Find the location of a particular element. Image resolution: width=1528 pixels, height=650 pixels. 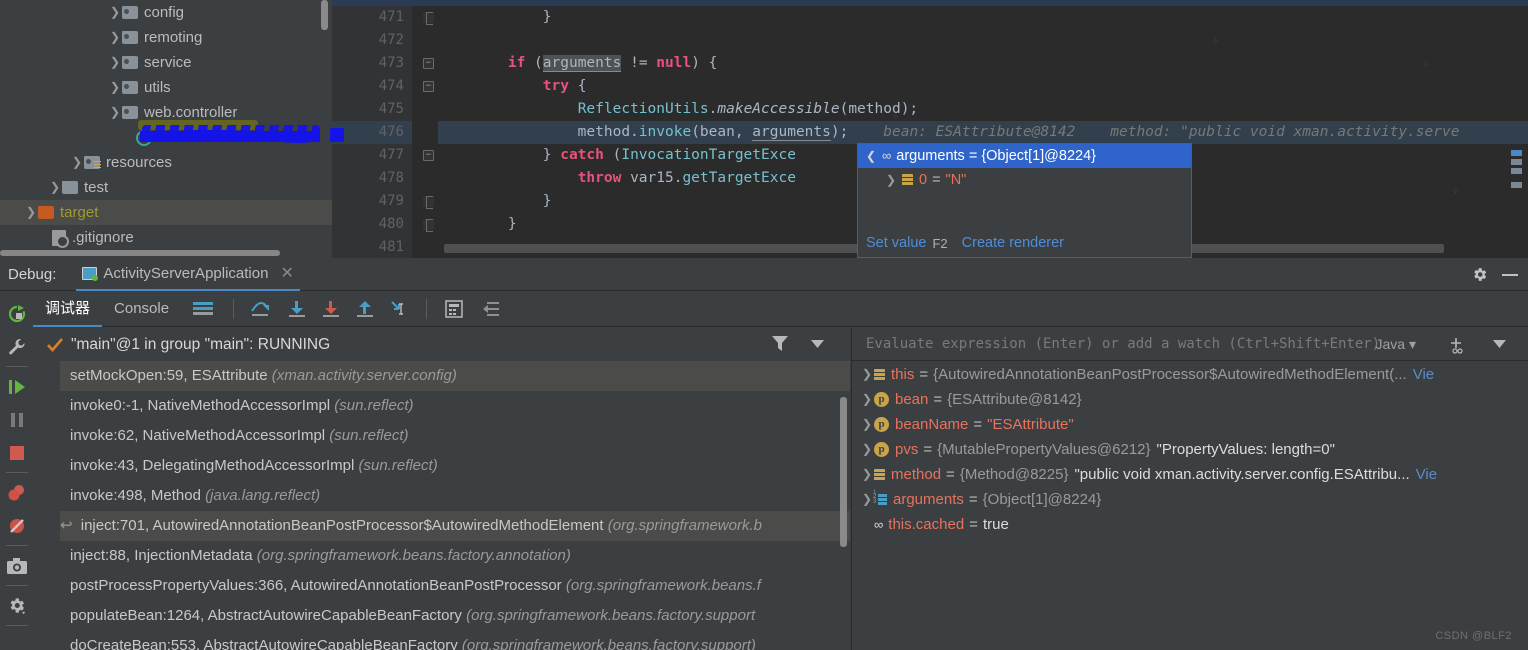

tab-console: Console is located at coordinates (141, 309).